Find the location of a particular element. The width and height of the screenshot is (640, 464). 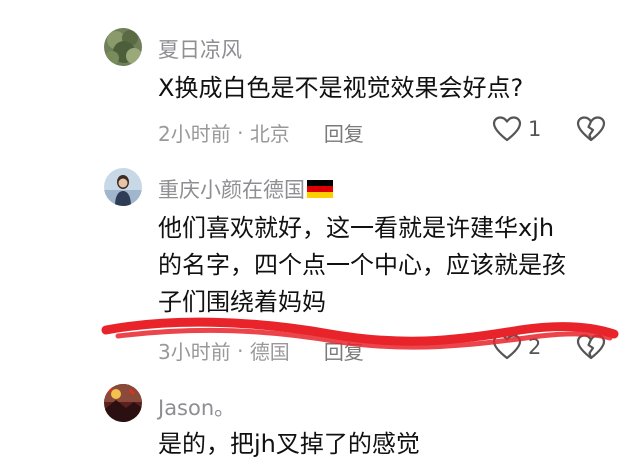

comment-meta: 2小时前 · 北京 回复 is located at coordinates (261, 132).